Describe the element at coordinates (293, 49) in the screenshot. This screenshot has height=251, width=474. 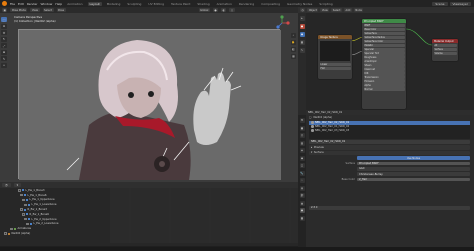
I see `camera-icon: ◧` at that location.